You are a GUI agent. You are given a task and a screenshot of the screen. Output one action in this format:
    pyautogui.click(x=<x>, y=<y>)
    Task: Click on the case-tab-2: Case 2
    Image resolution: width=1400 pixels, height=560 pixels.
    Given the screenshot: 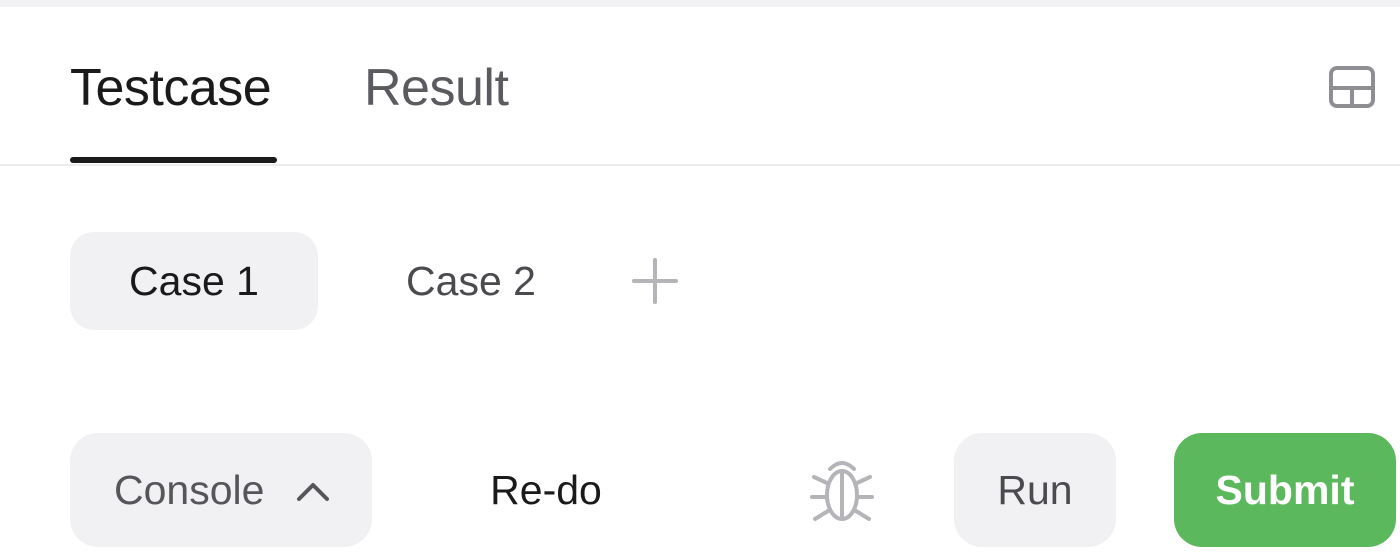 What is the action you would take?
    pyautogui.click(x=471, y=281)
    